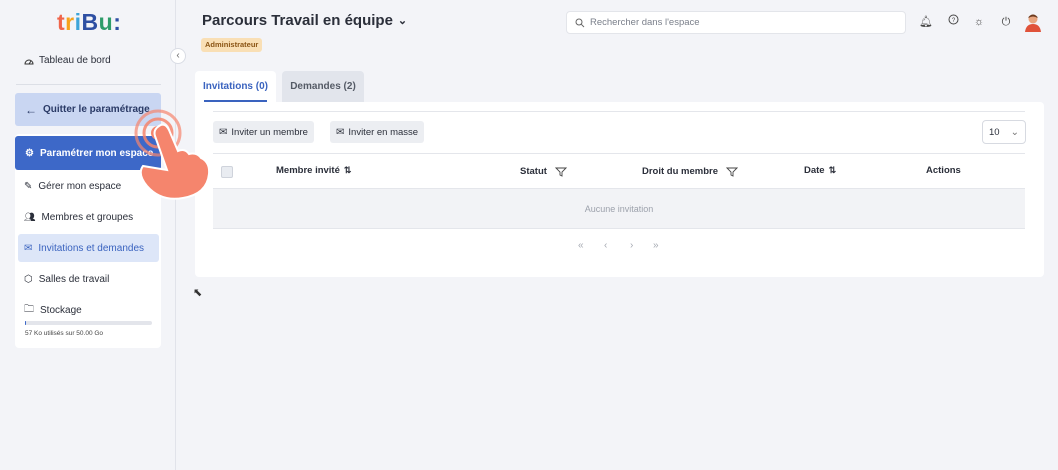 The height and width of the screenshot is (470, 1058). What do you see at coordinates (383, 132) in the screenshot?
I see `invite-bulk-label: Inviter en masse` at bounding box center [383, 132].